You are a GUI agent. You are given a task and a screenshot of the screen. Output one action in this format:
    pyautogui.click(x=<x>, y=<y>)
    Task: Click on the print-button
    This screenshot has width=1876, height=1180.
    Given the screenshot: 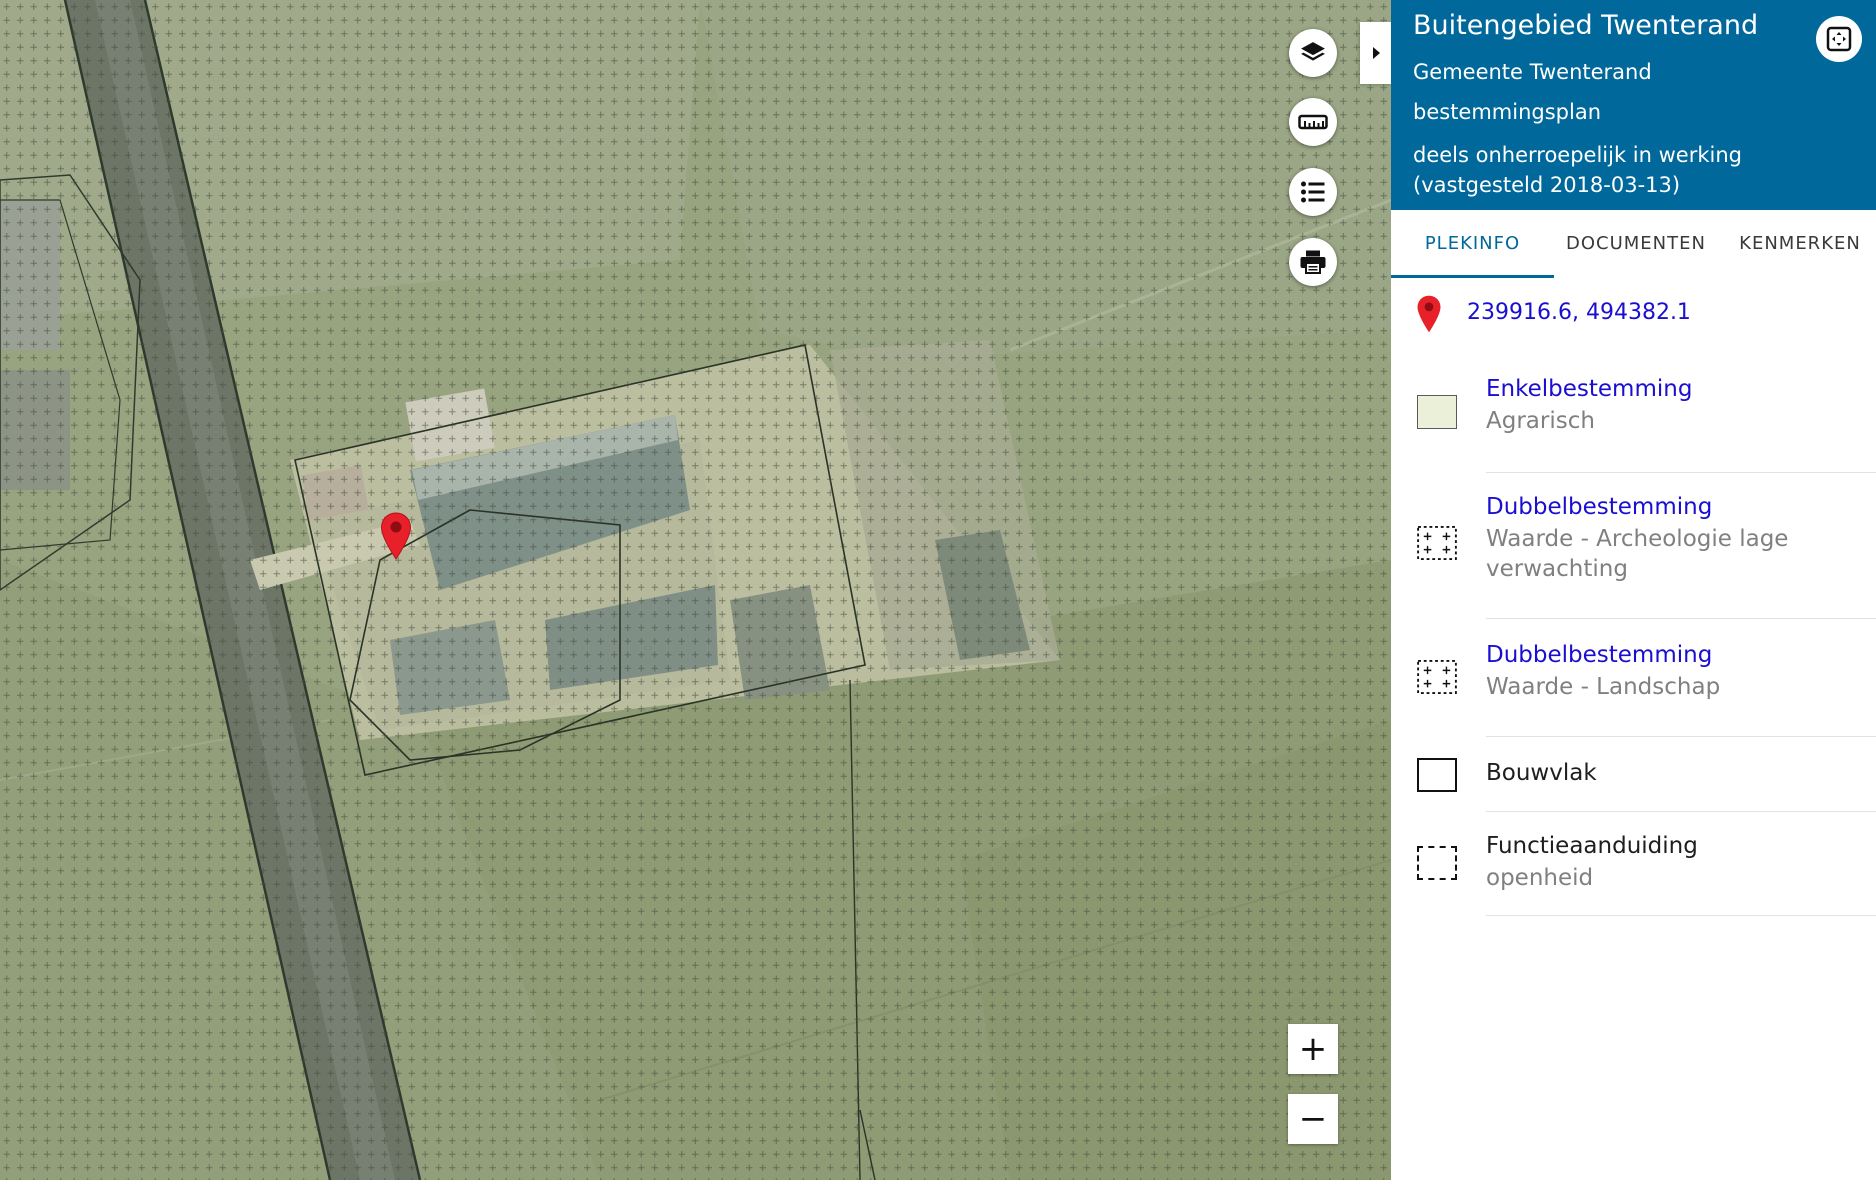 What is the action you would take?
    pyautogui.click(x=1313, y=262)
    